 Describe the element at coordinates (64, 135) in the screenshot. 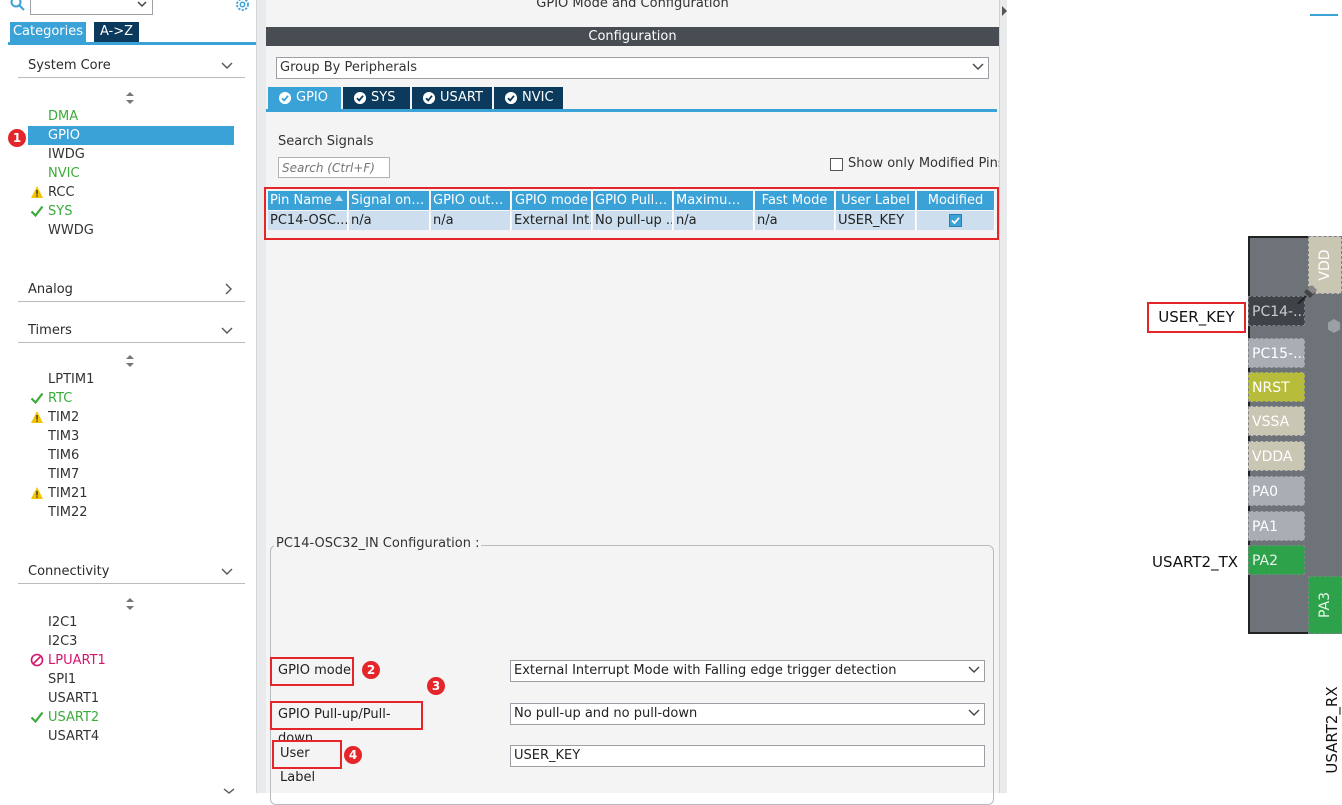

I see `sidebar-item-gpio: GPIO` at that location.